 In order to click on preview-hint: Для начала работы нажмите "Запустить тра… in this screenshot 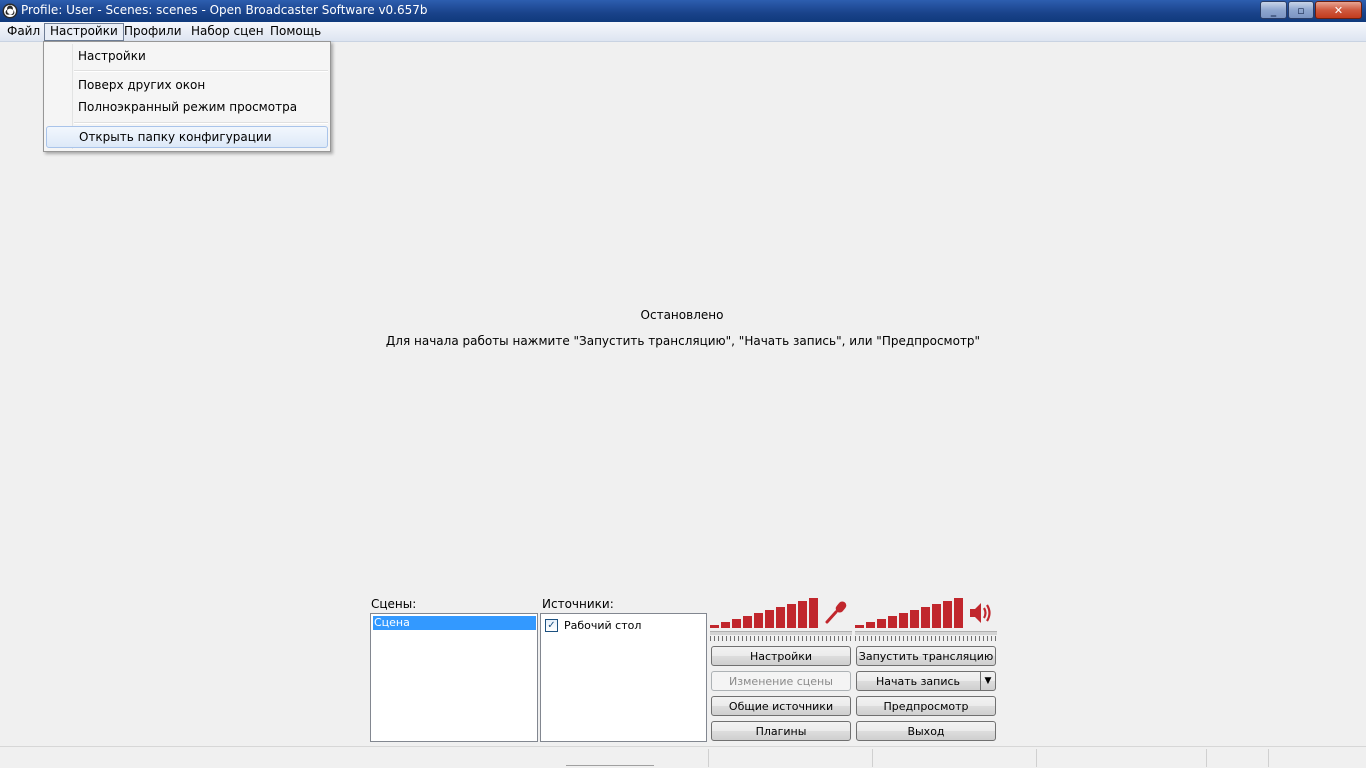, I will do `click(683, 341)`.